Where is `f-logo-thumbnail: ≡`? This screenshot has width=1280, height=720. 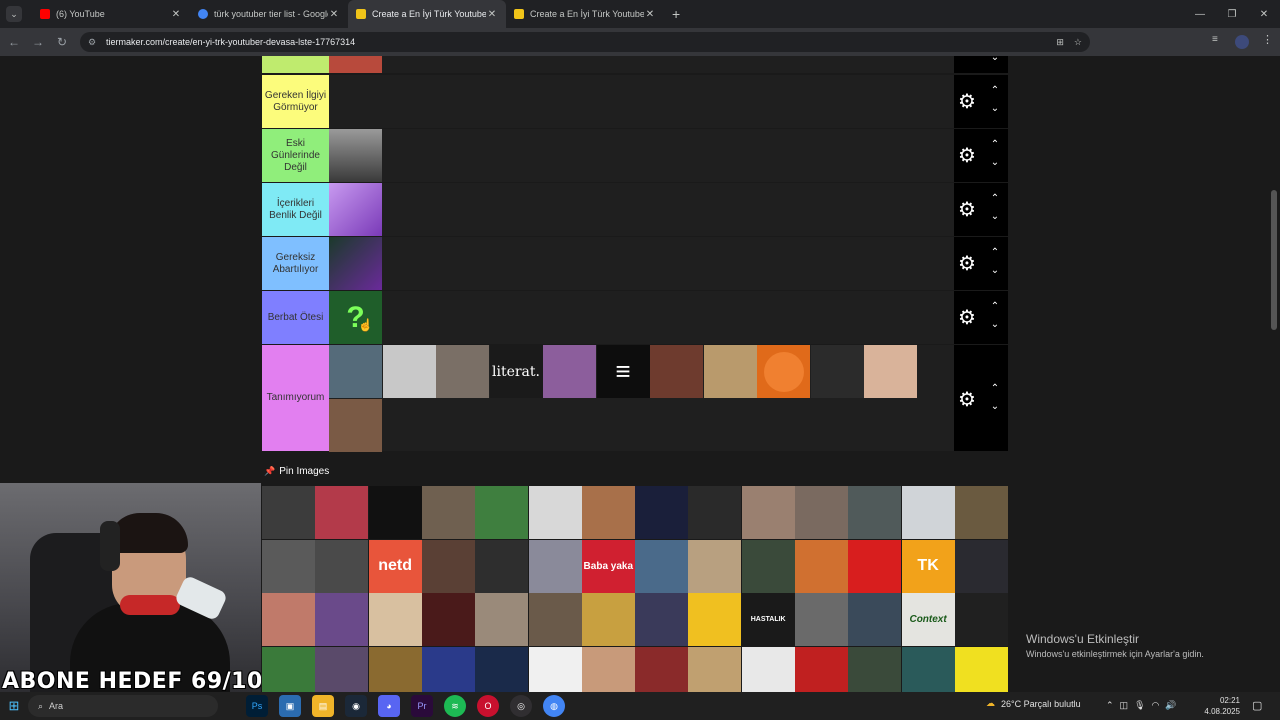 f-logo-thumbnail: ≡ is located at coordinates (623, 371).